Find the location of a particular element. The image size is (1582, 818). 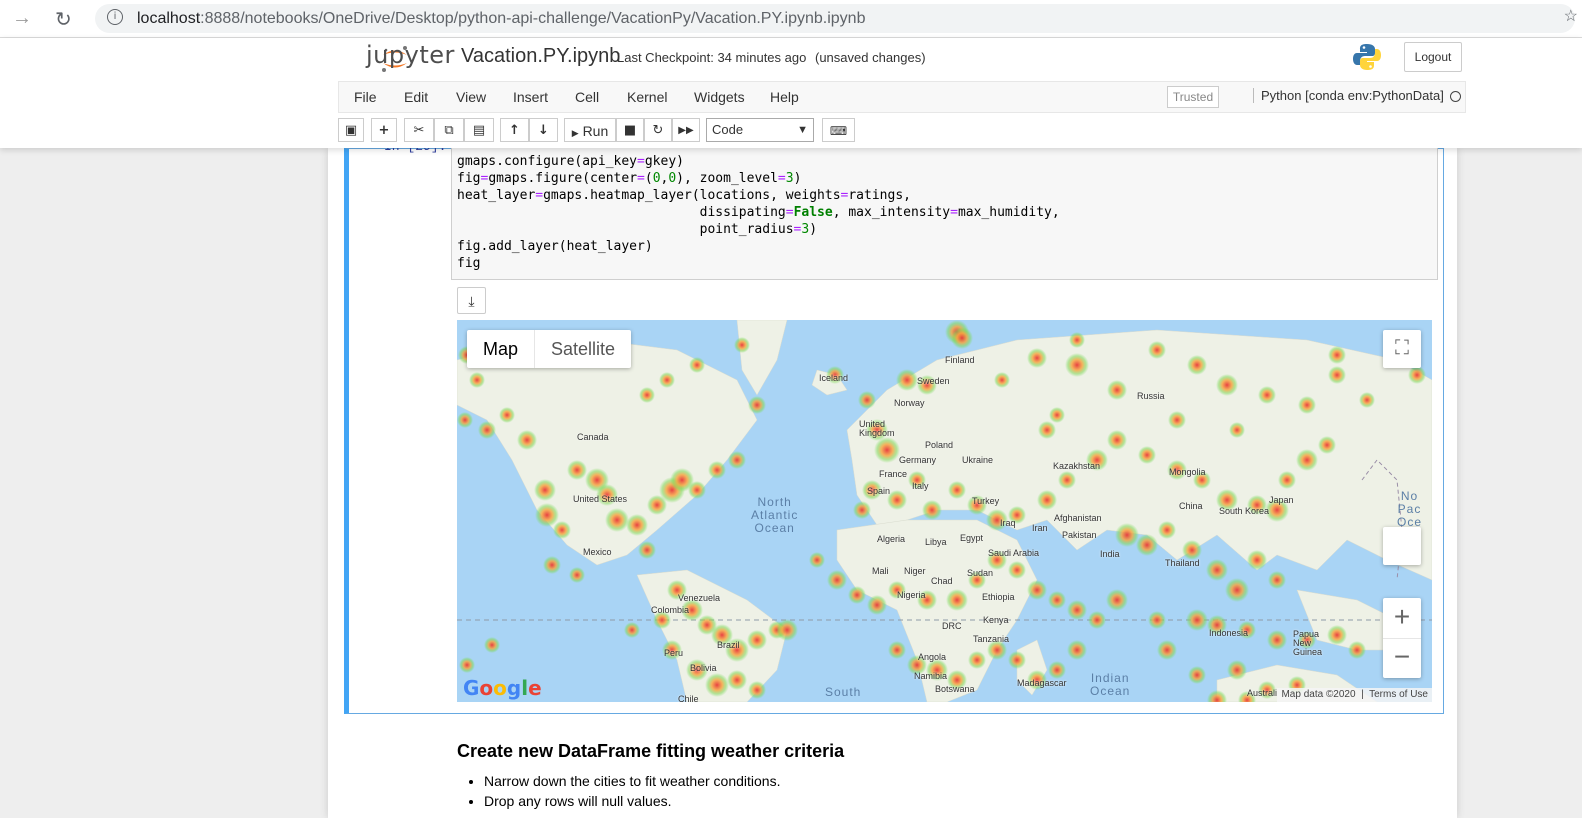

chevron-down-icon: ▼ is located at coordinates (802, 130).